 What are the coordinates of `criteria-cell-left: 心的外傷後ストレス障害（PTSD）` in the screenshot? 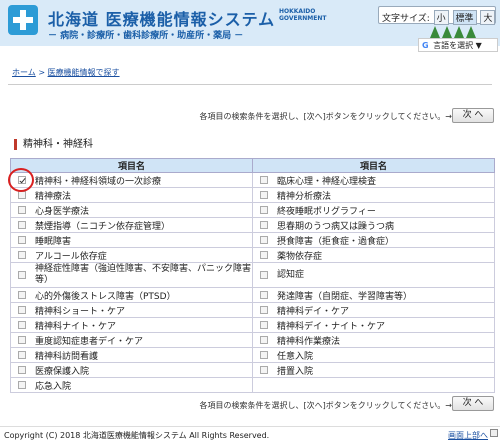 It's located at (131, 295).